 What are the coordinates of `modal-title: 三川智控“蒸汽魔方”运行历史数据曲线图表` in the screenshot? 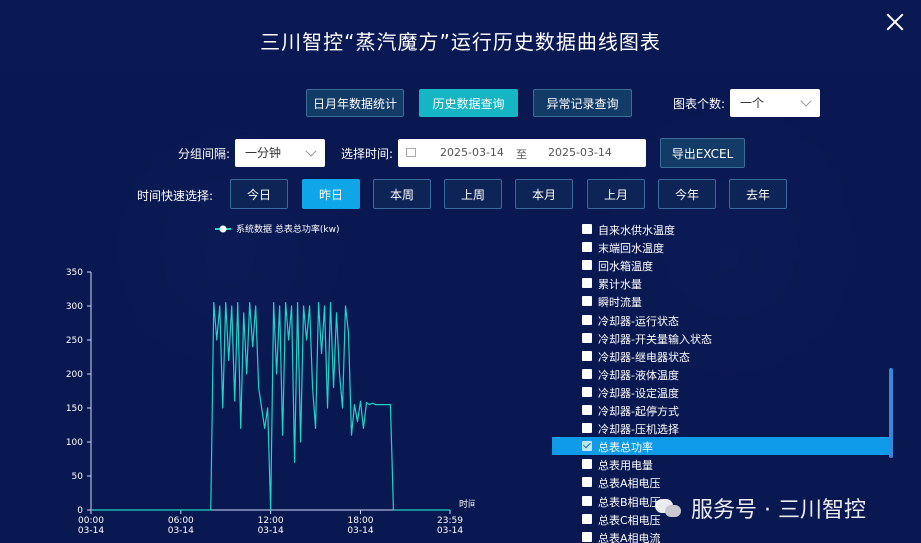 It's located at (460, 42).